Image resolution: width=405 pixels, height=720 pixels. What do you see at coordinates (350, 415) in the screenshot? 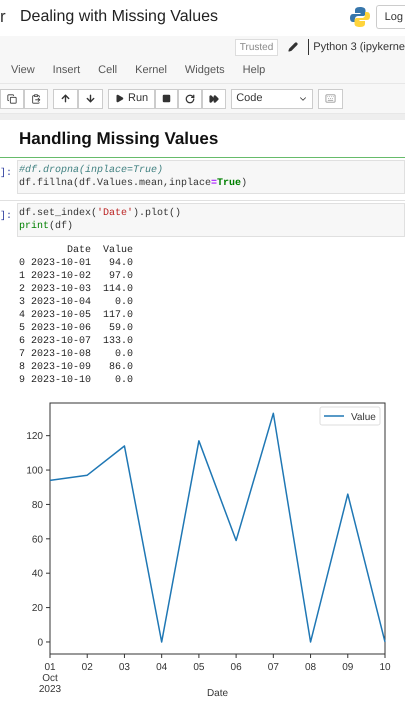
I see `chart-legend: Value` at bounding box center [350, 415].